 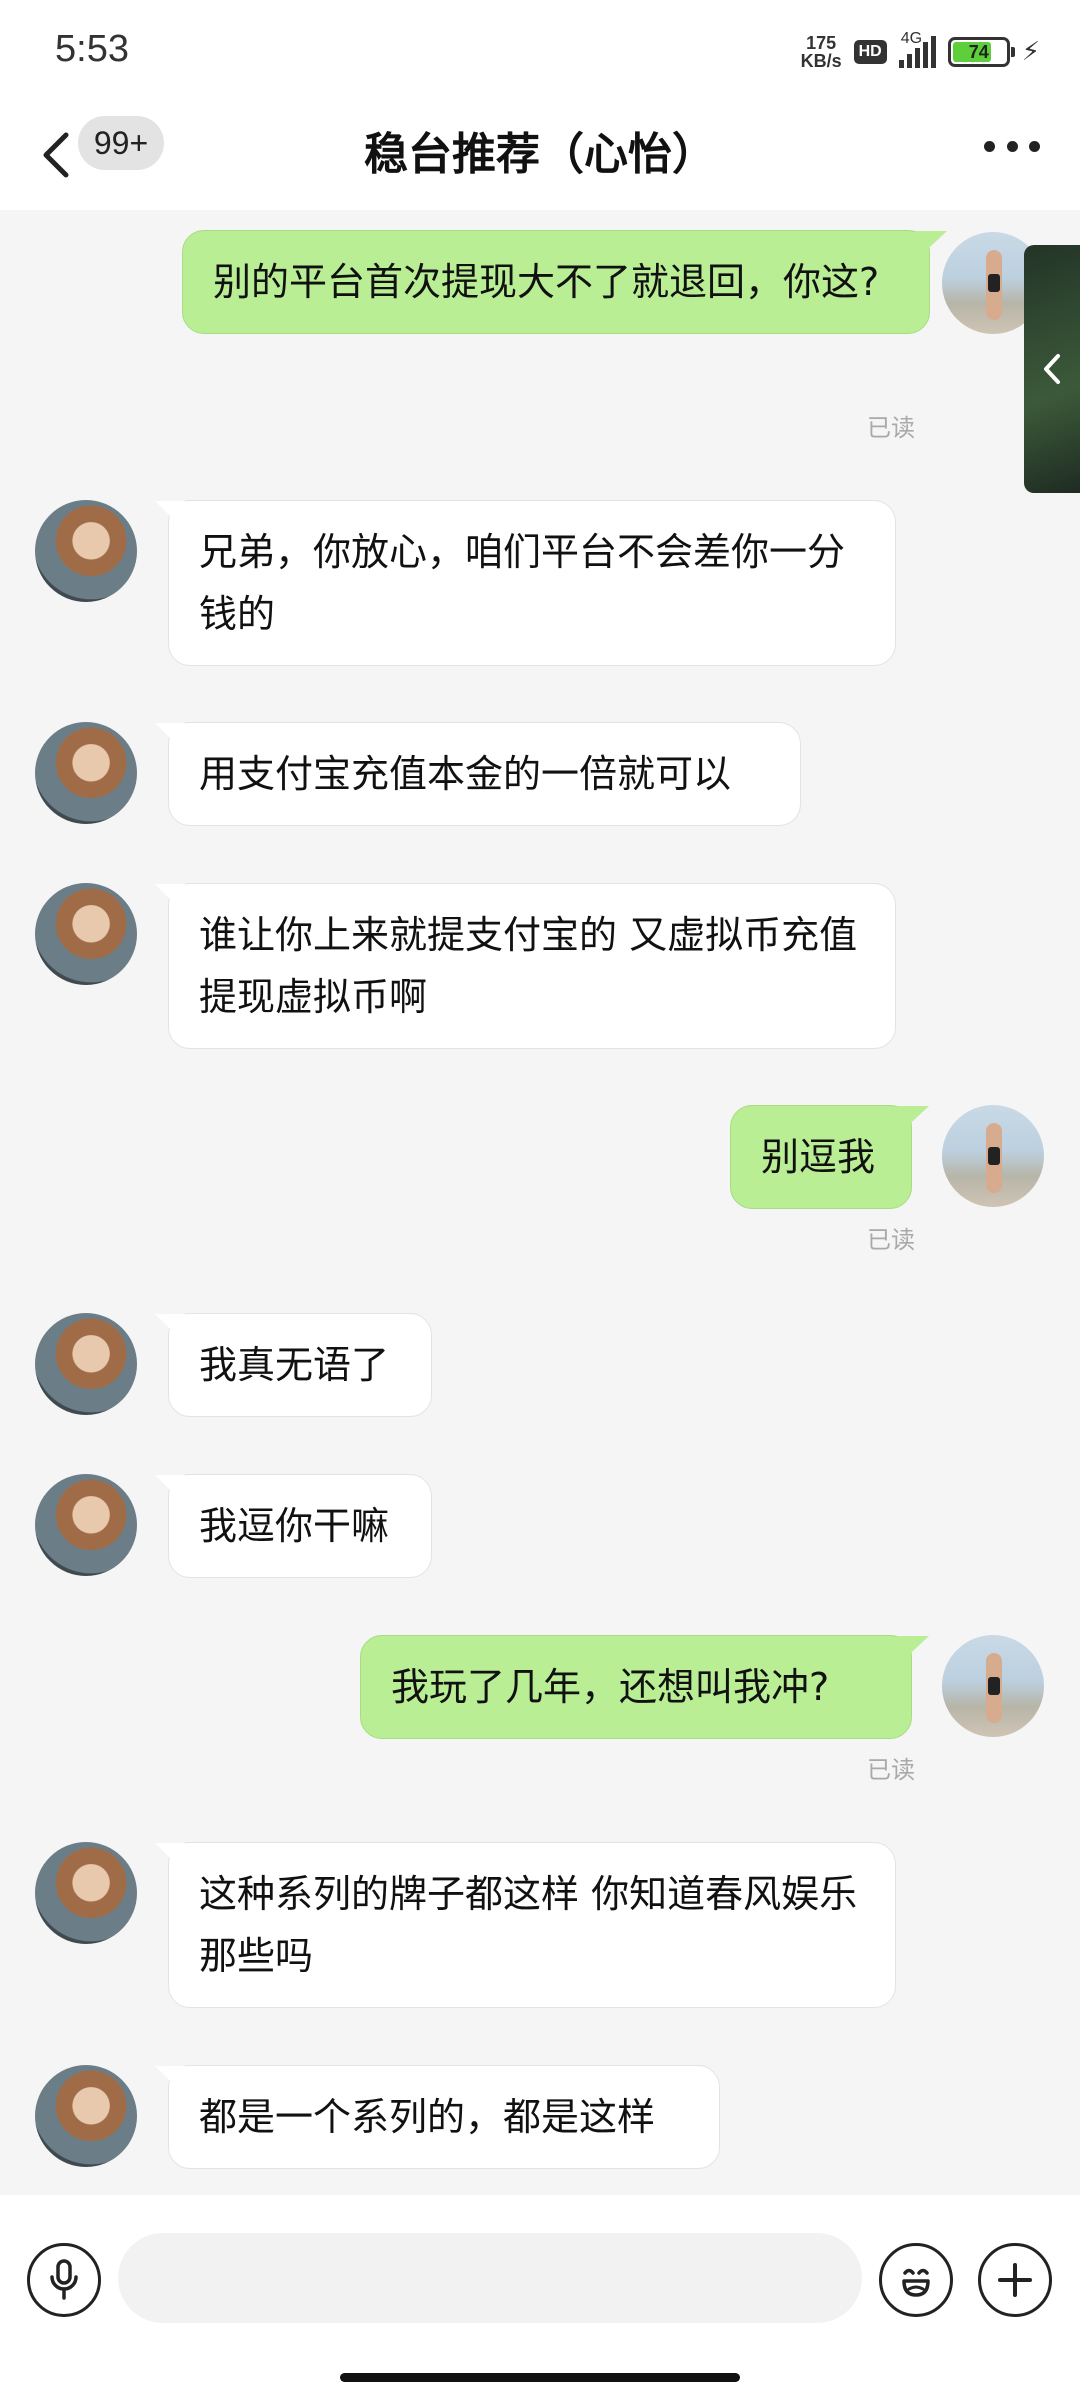 I want to click on message-bubble-outgoing: 别逗我, so click(x=821, y=1157).